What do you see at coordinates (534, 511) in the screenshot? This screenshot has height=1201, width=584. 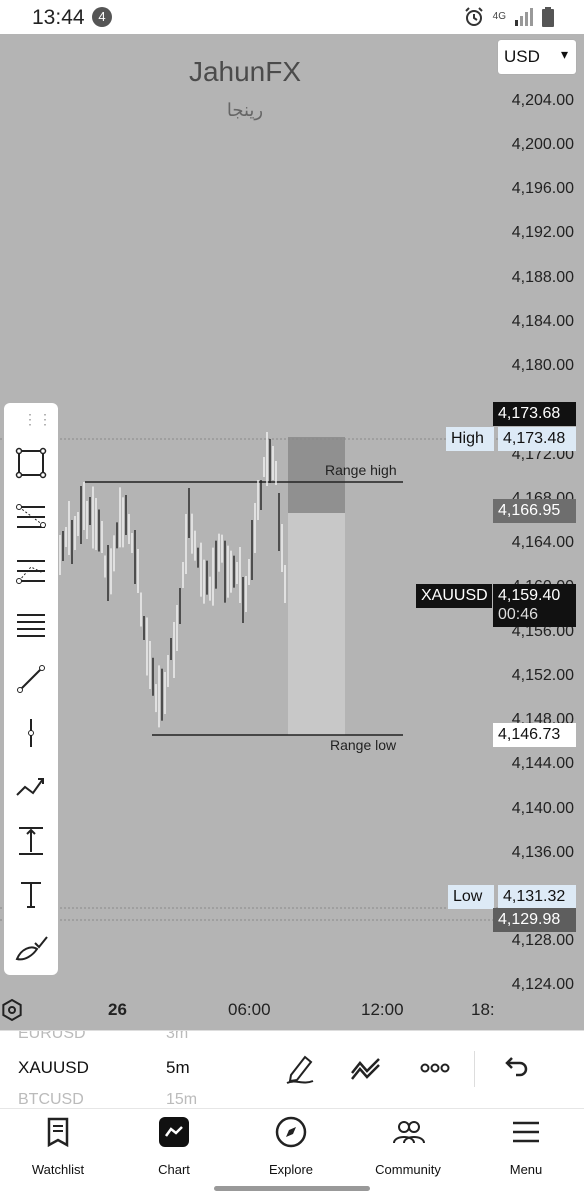 I see `mid-price-badge: 4,166.95` at bounding box center [534, 511].